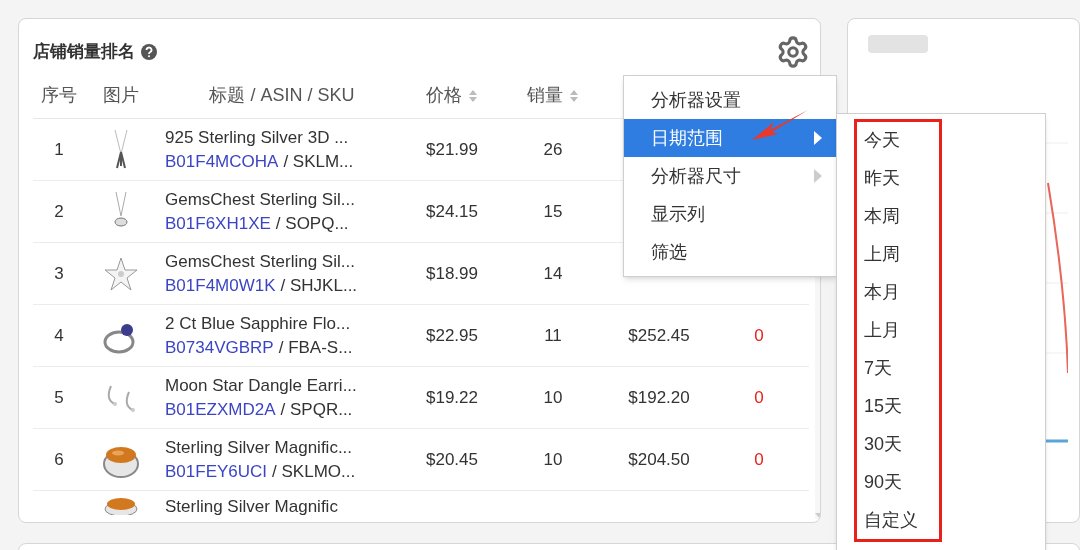 Image resolution: width=1080 pixels, height=550 pixels. I want to click on submenu-item: 15天, so click(901, 406).